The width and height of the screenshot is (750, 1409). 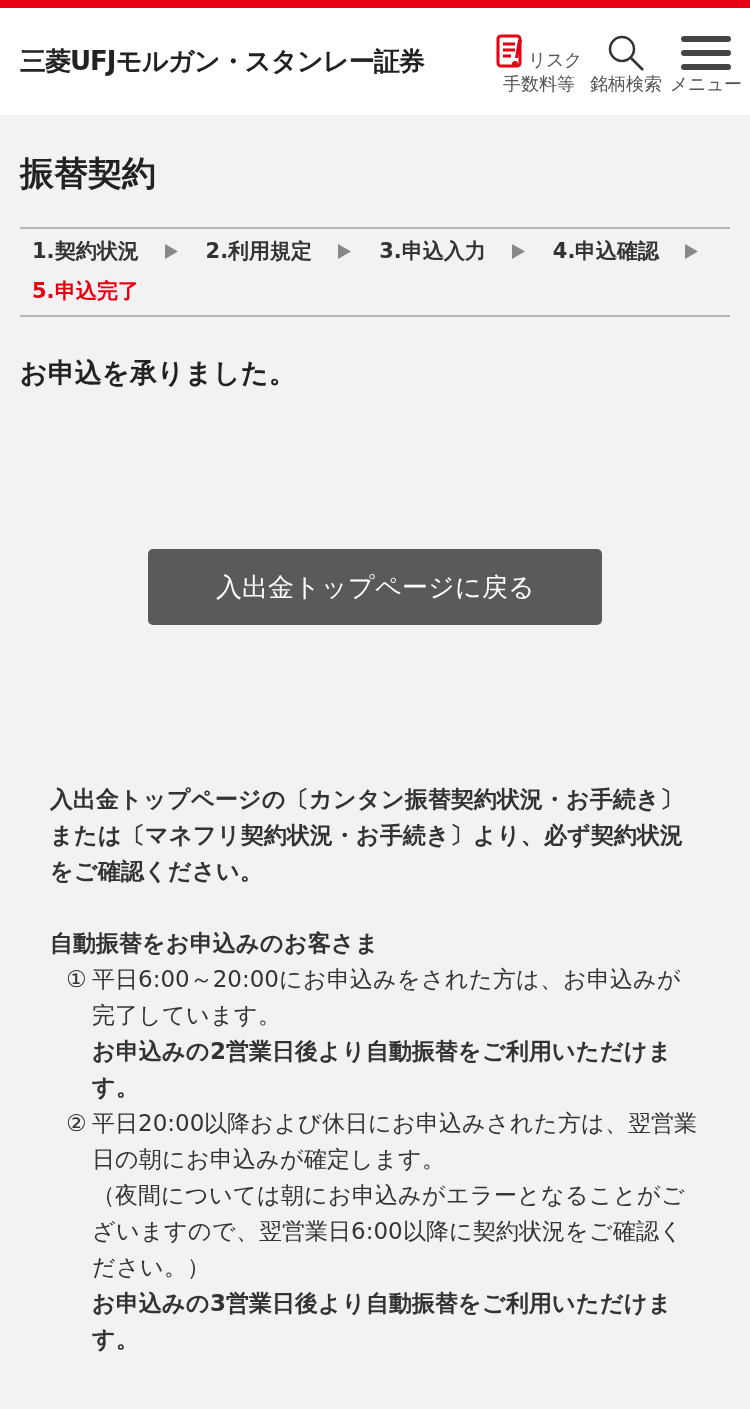 What do you see at coordinates (215, 943) in the screenshot?
I see `section-heading: 自動振替をお申込みのお客さま` at bounding box center [215, 943].